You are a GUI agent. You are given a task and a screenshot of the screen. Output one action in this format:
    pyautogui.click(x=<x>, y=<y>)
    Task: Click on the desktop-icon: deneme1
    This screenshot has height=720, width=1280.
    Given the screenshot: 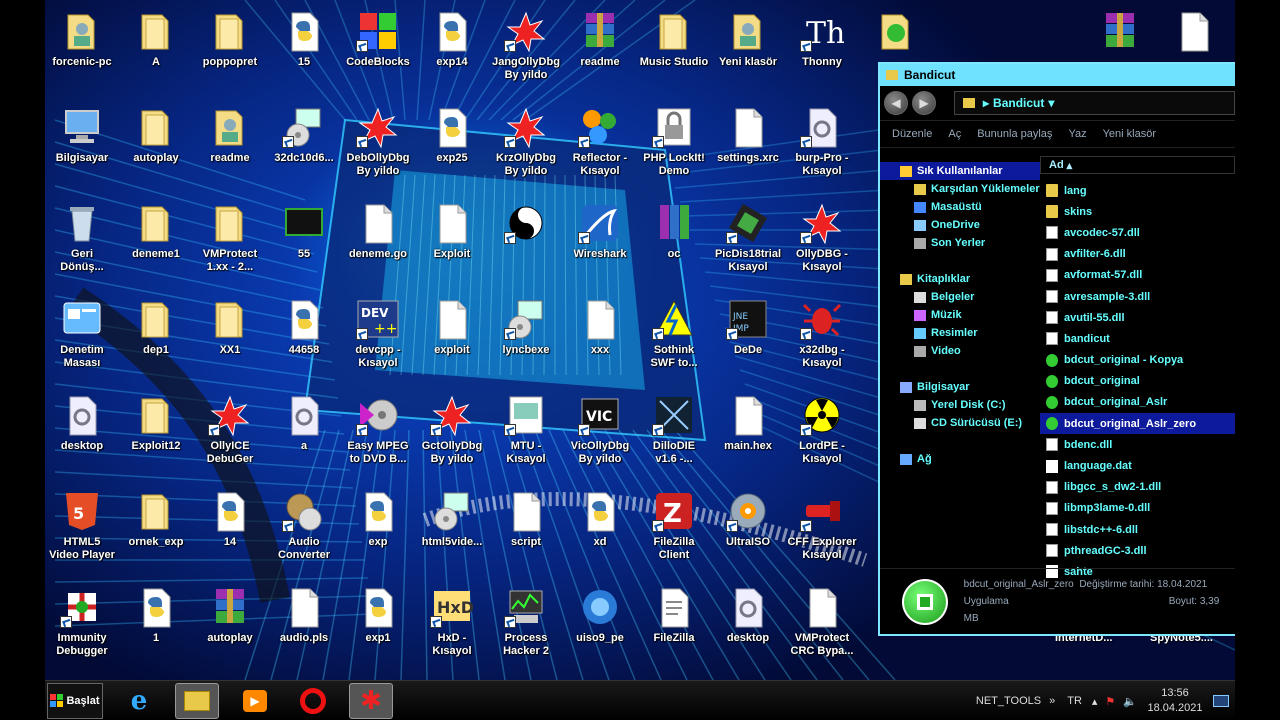 What is the action you would take?
    pyautogui.click(x=156, y=242)
    